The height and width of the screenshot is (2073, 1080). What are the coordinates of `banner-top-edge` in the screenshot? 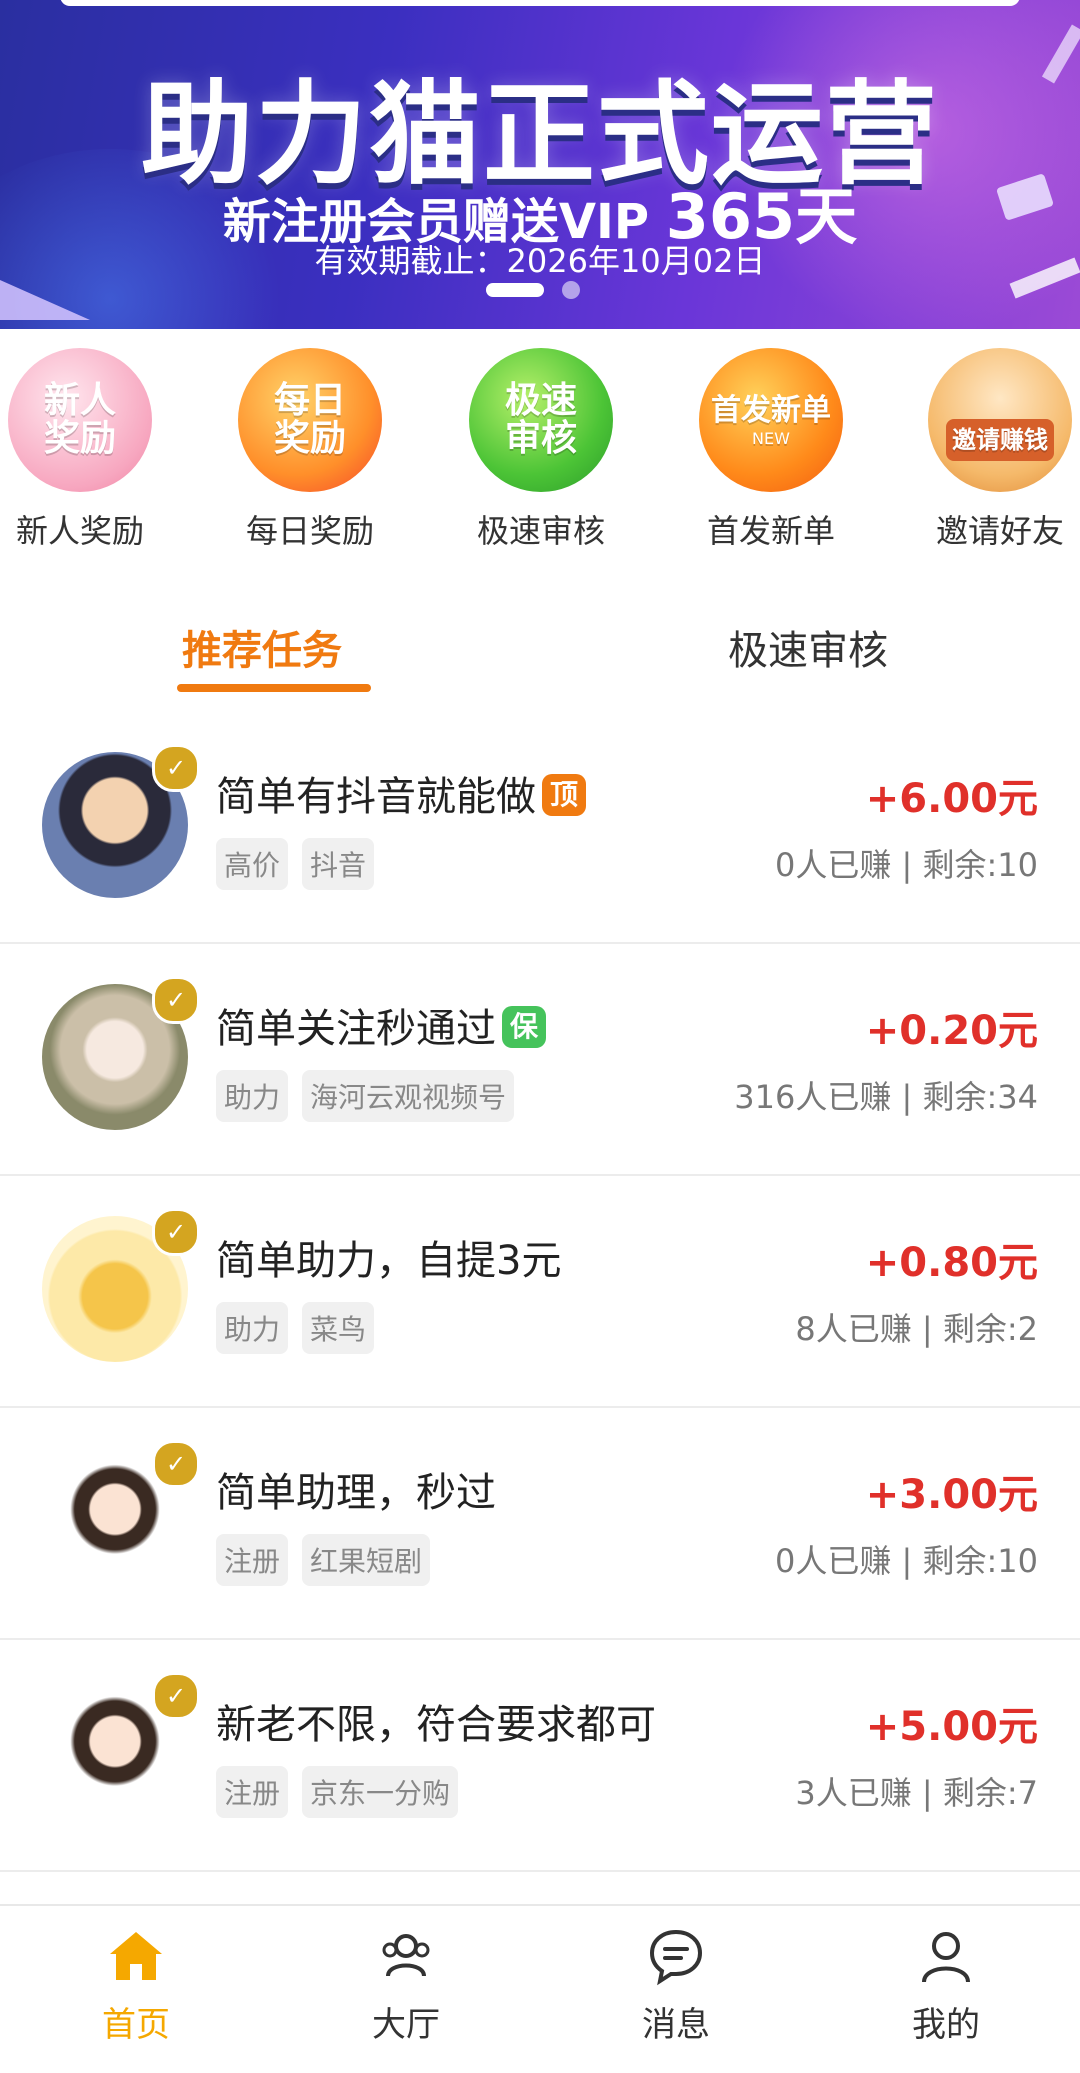 It's located at (540, 3).